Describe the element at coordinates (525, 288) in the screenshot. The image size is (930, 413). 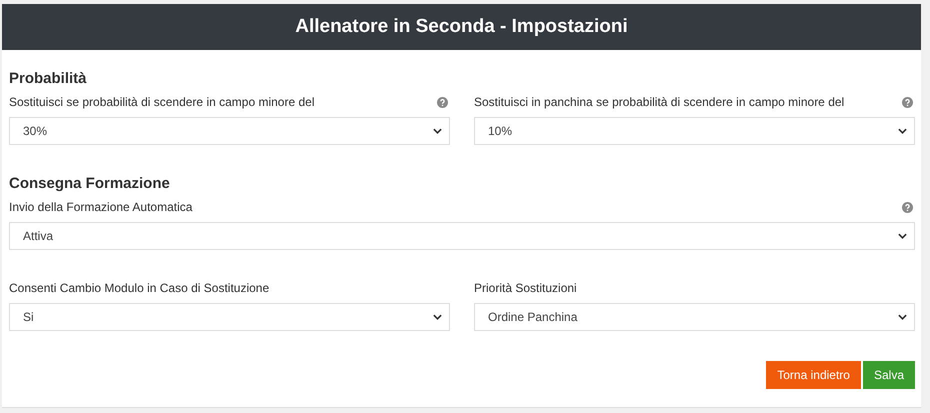
I see `field-label: Priorità Sostituzioni` at that location.